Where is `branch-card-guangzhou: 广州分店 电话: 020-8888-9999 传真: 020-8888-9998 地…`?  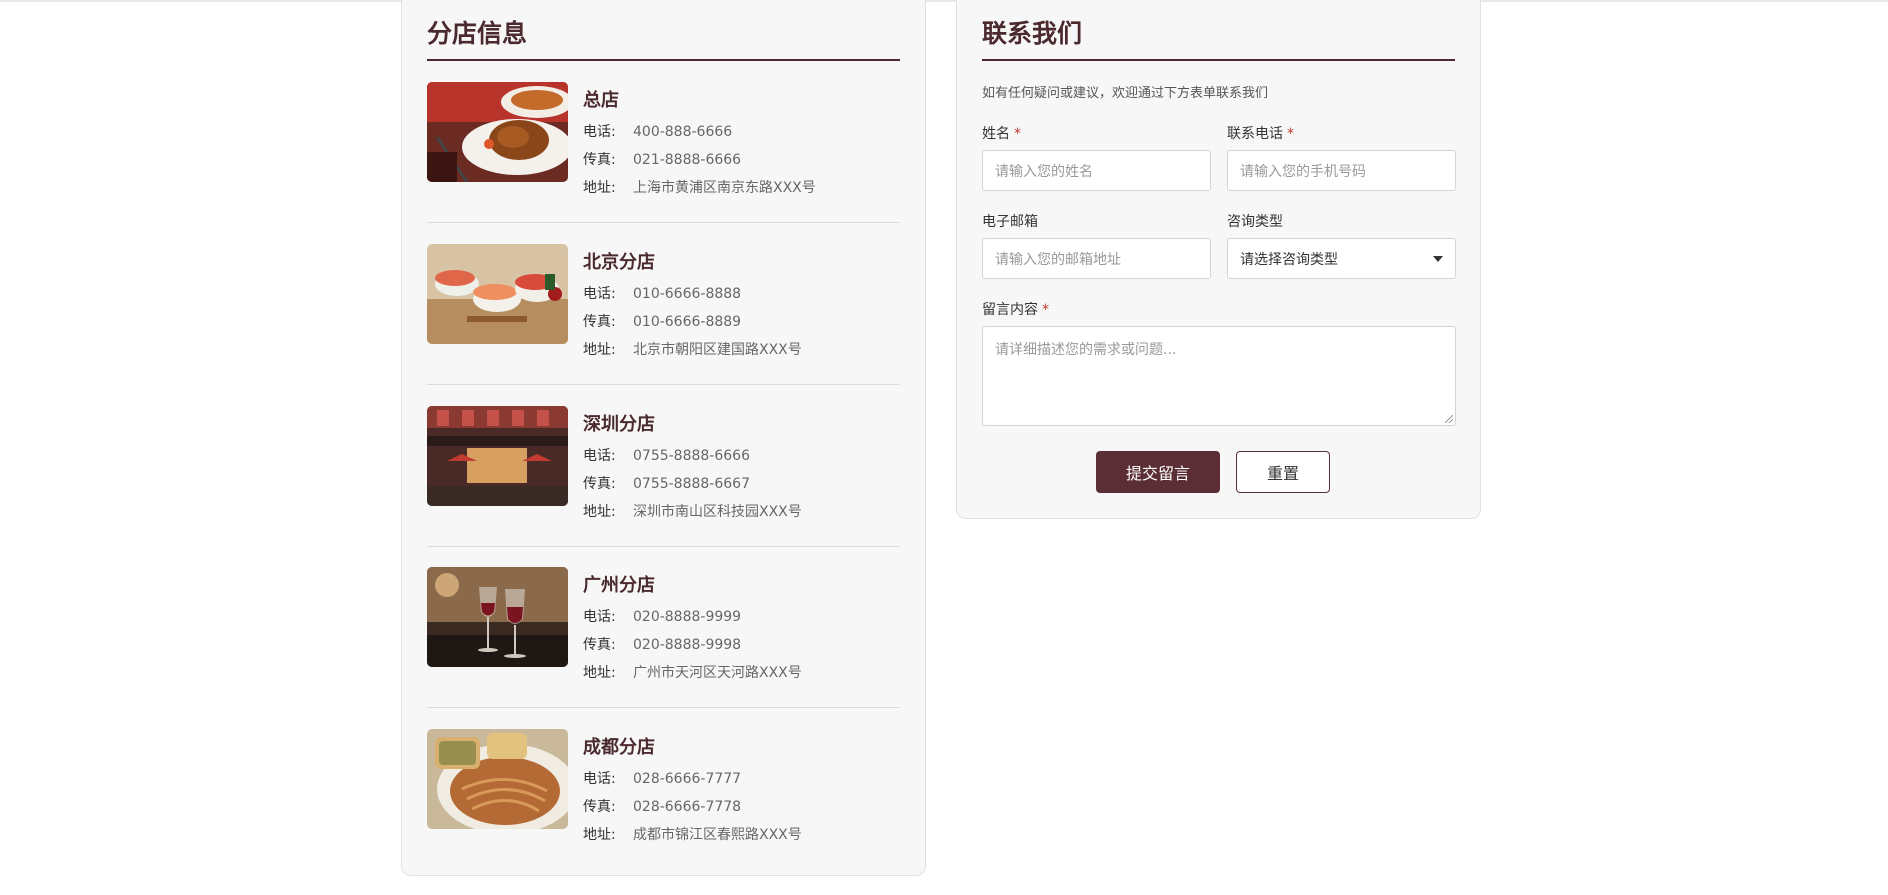 branch-card-guangzhou: 广州分店 电话: 020-8888-9999 传真: 020-8888-9998 地… is located at coordinates (663, 648).